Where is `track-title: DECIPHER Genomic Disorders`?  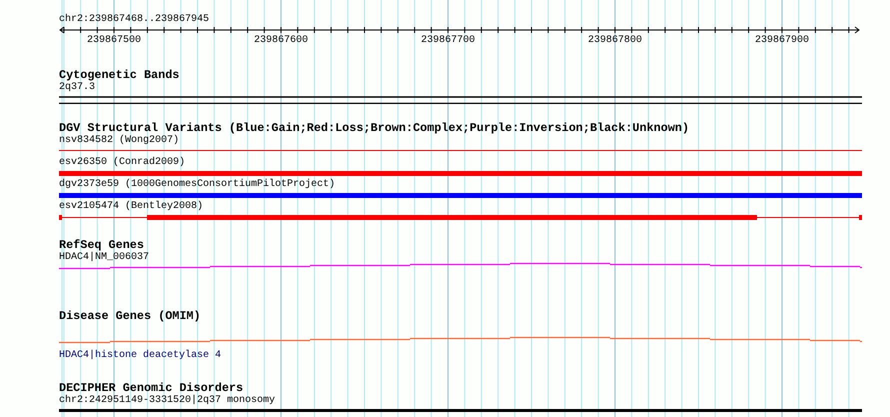
track-title: DECIPHER Genomic Disorders is located at coordinates (151, 388).